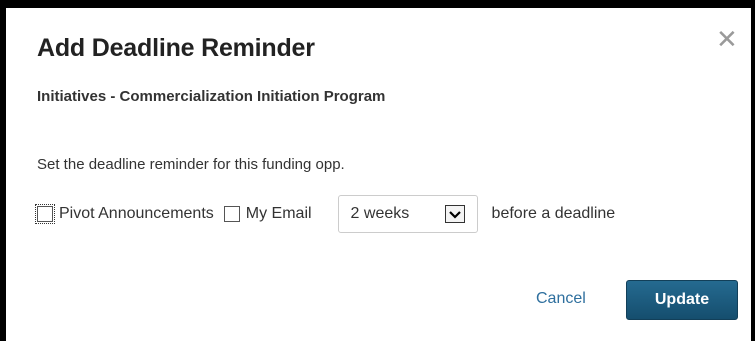 Image resolution: width=755 pixels, height=341 pixels. I want to click on reminder-period-select: 2 weeks, so click(407, 214).